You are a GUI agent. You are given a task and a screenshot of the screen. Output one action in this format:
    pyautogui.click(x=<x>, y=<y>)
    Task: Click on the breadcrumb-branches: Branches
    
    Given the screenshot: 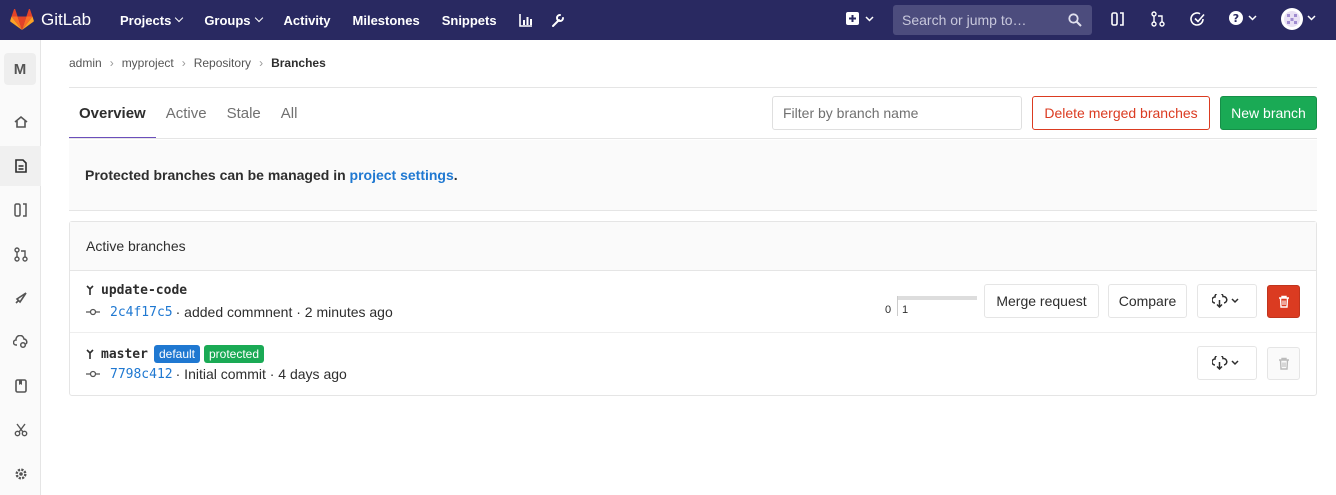 What is the action you would take?
    pyautogui.click(x=298, y=63)
    